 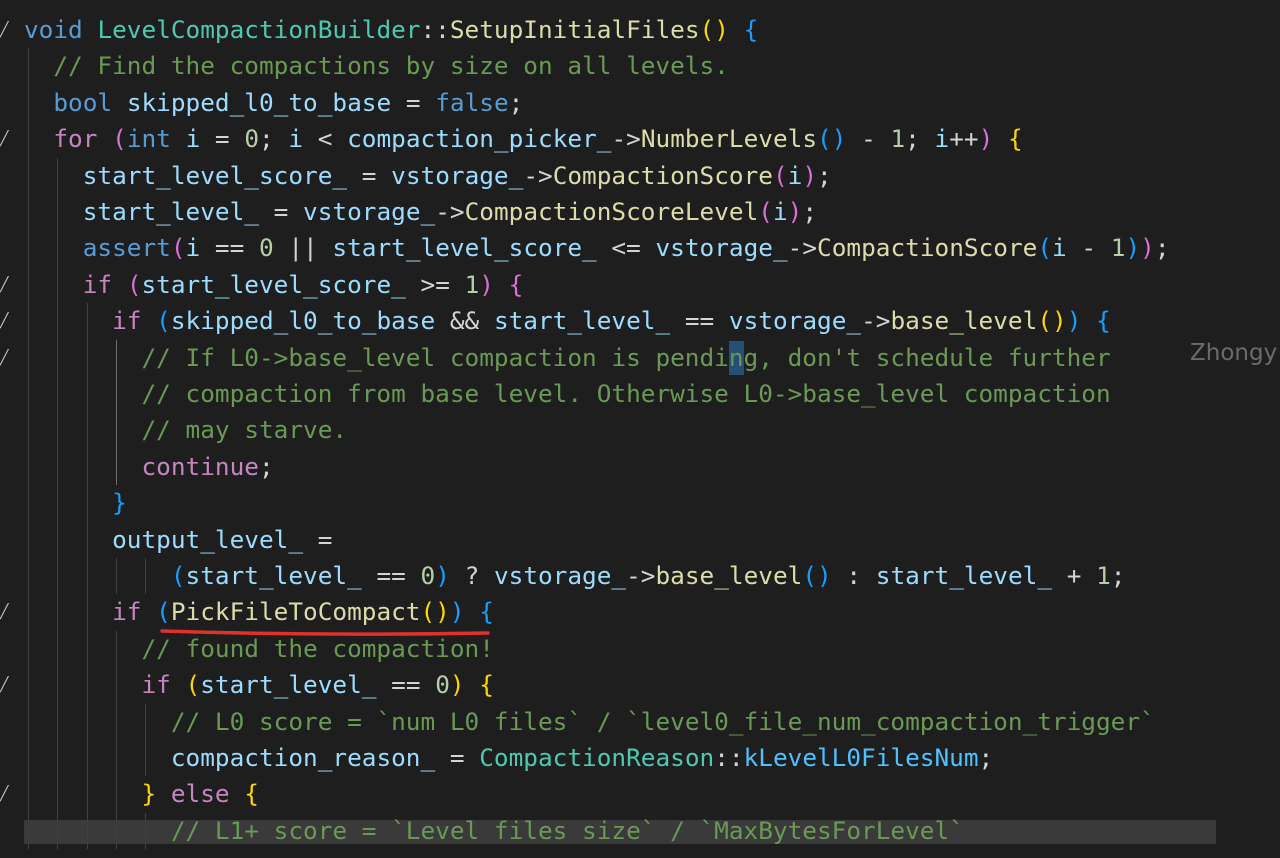 I want to click on code-line: ╱ if (start_level_score_ >= 1) {, so click(x=640, y=285).